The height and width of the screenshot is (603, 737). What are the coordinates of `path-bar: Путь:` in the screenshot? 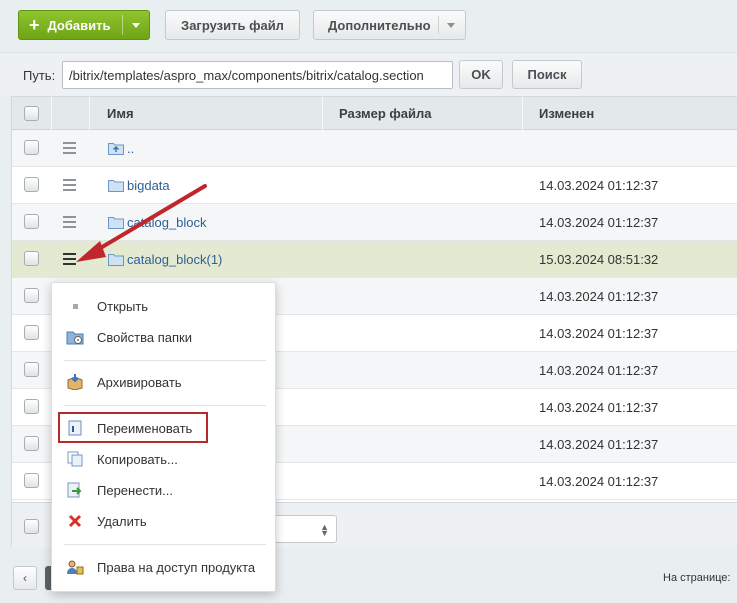 It's located at (368, 74).